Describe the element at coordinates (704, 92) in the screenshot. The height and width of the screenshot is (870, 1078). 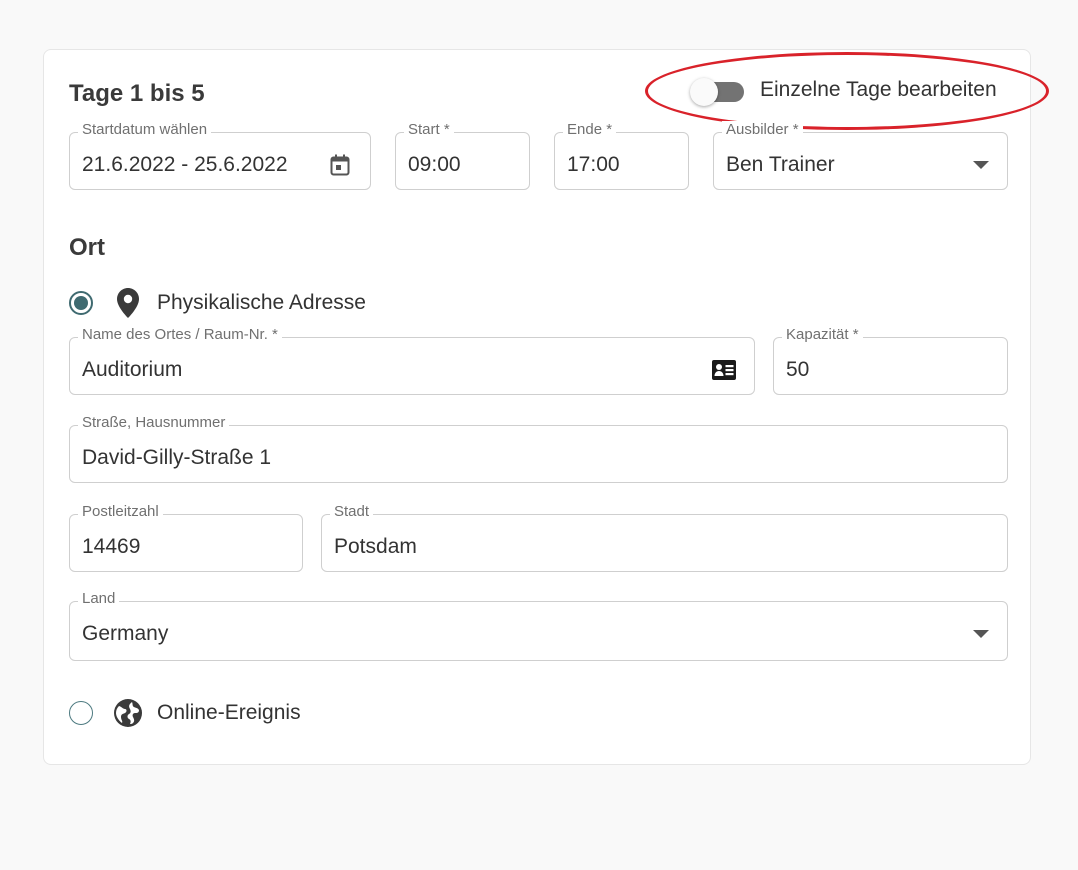
I see `toggle-knob` at that location.